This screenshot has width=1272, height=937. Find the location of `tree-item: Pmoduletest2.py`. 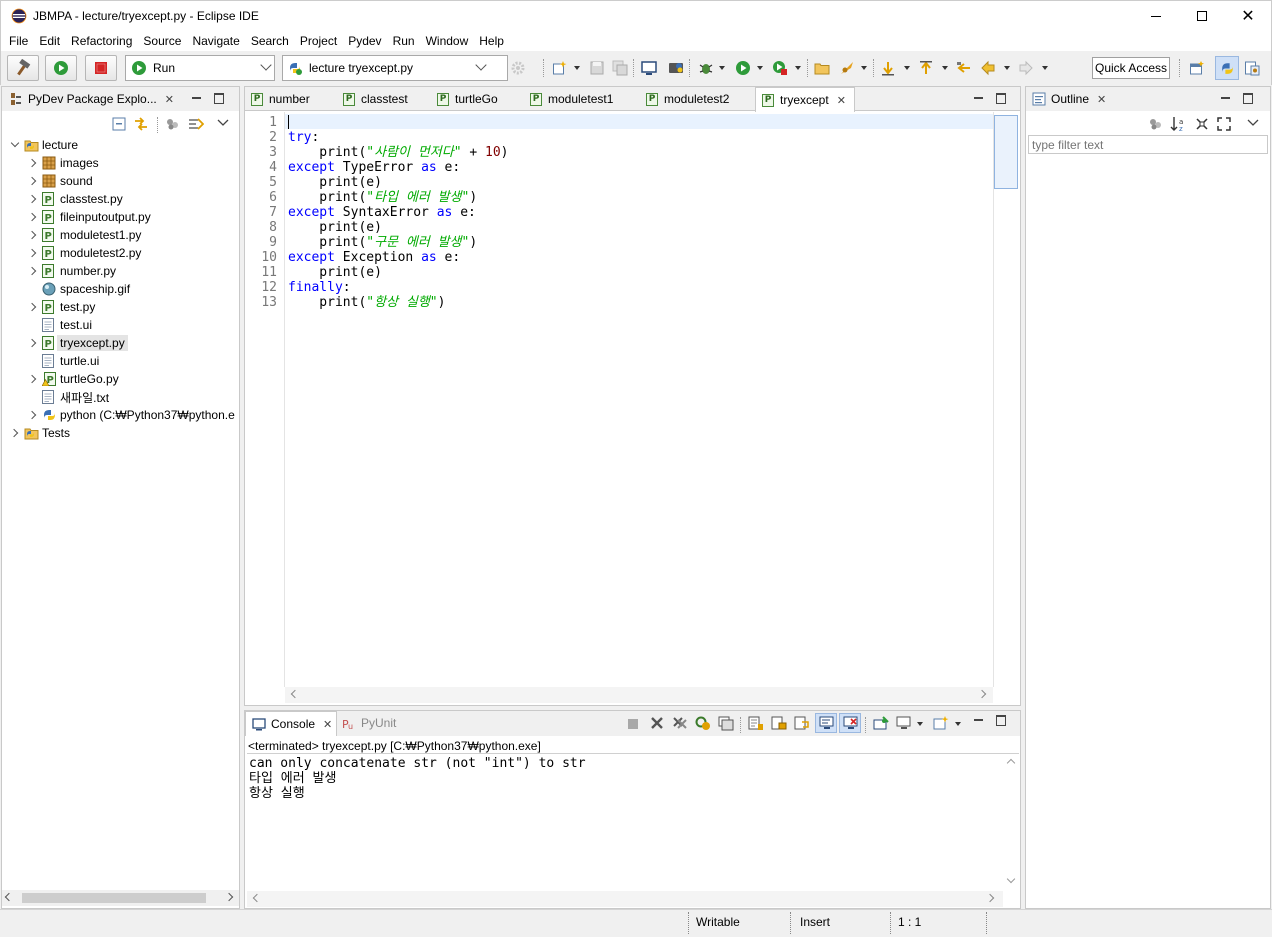

tree-item: Pmoduletest2.py is located at coordinates (91, 253).